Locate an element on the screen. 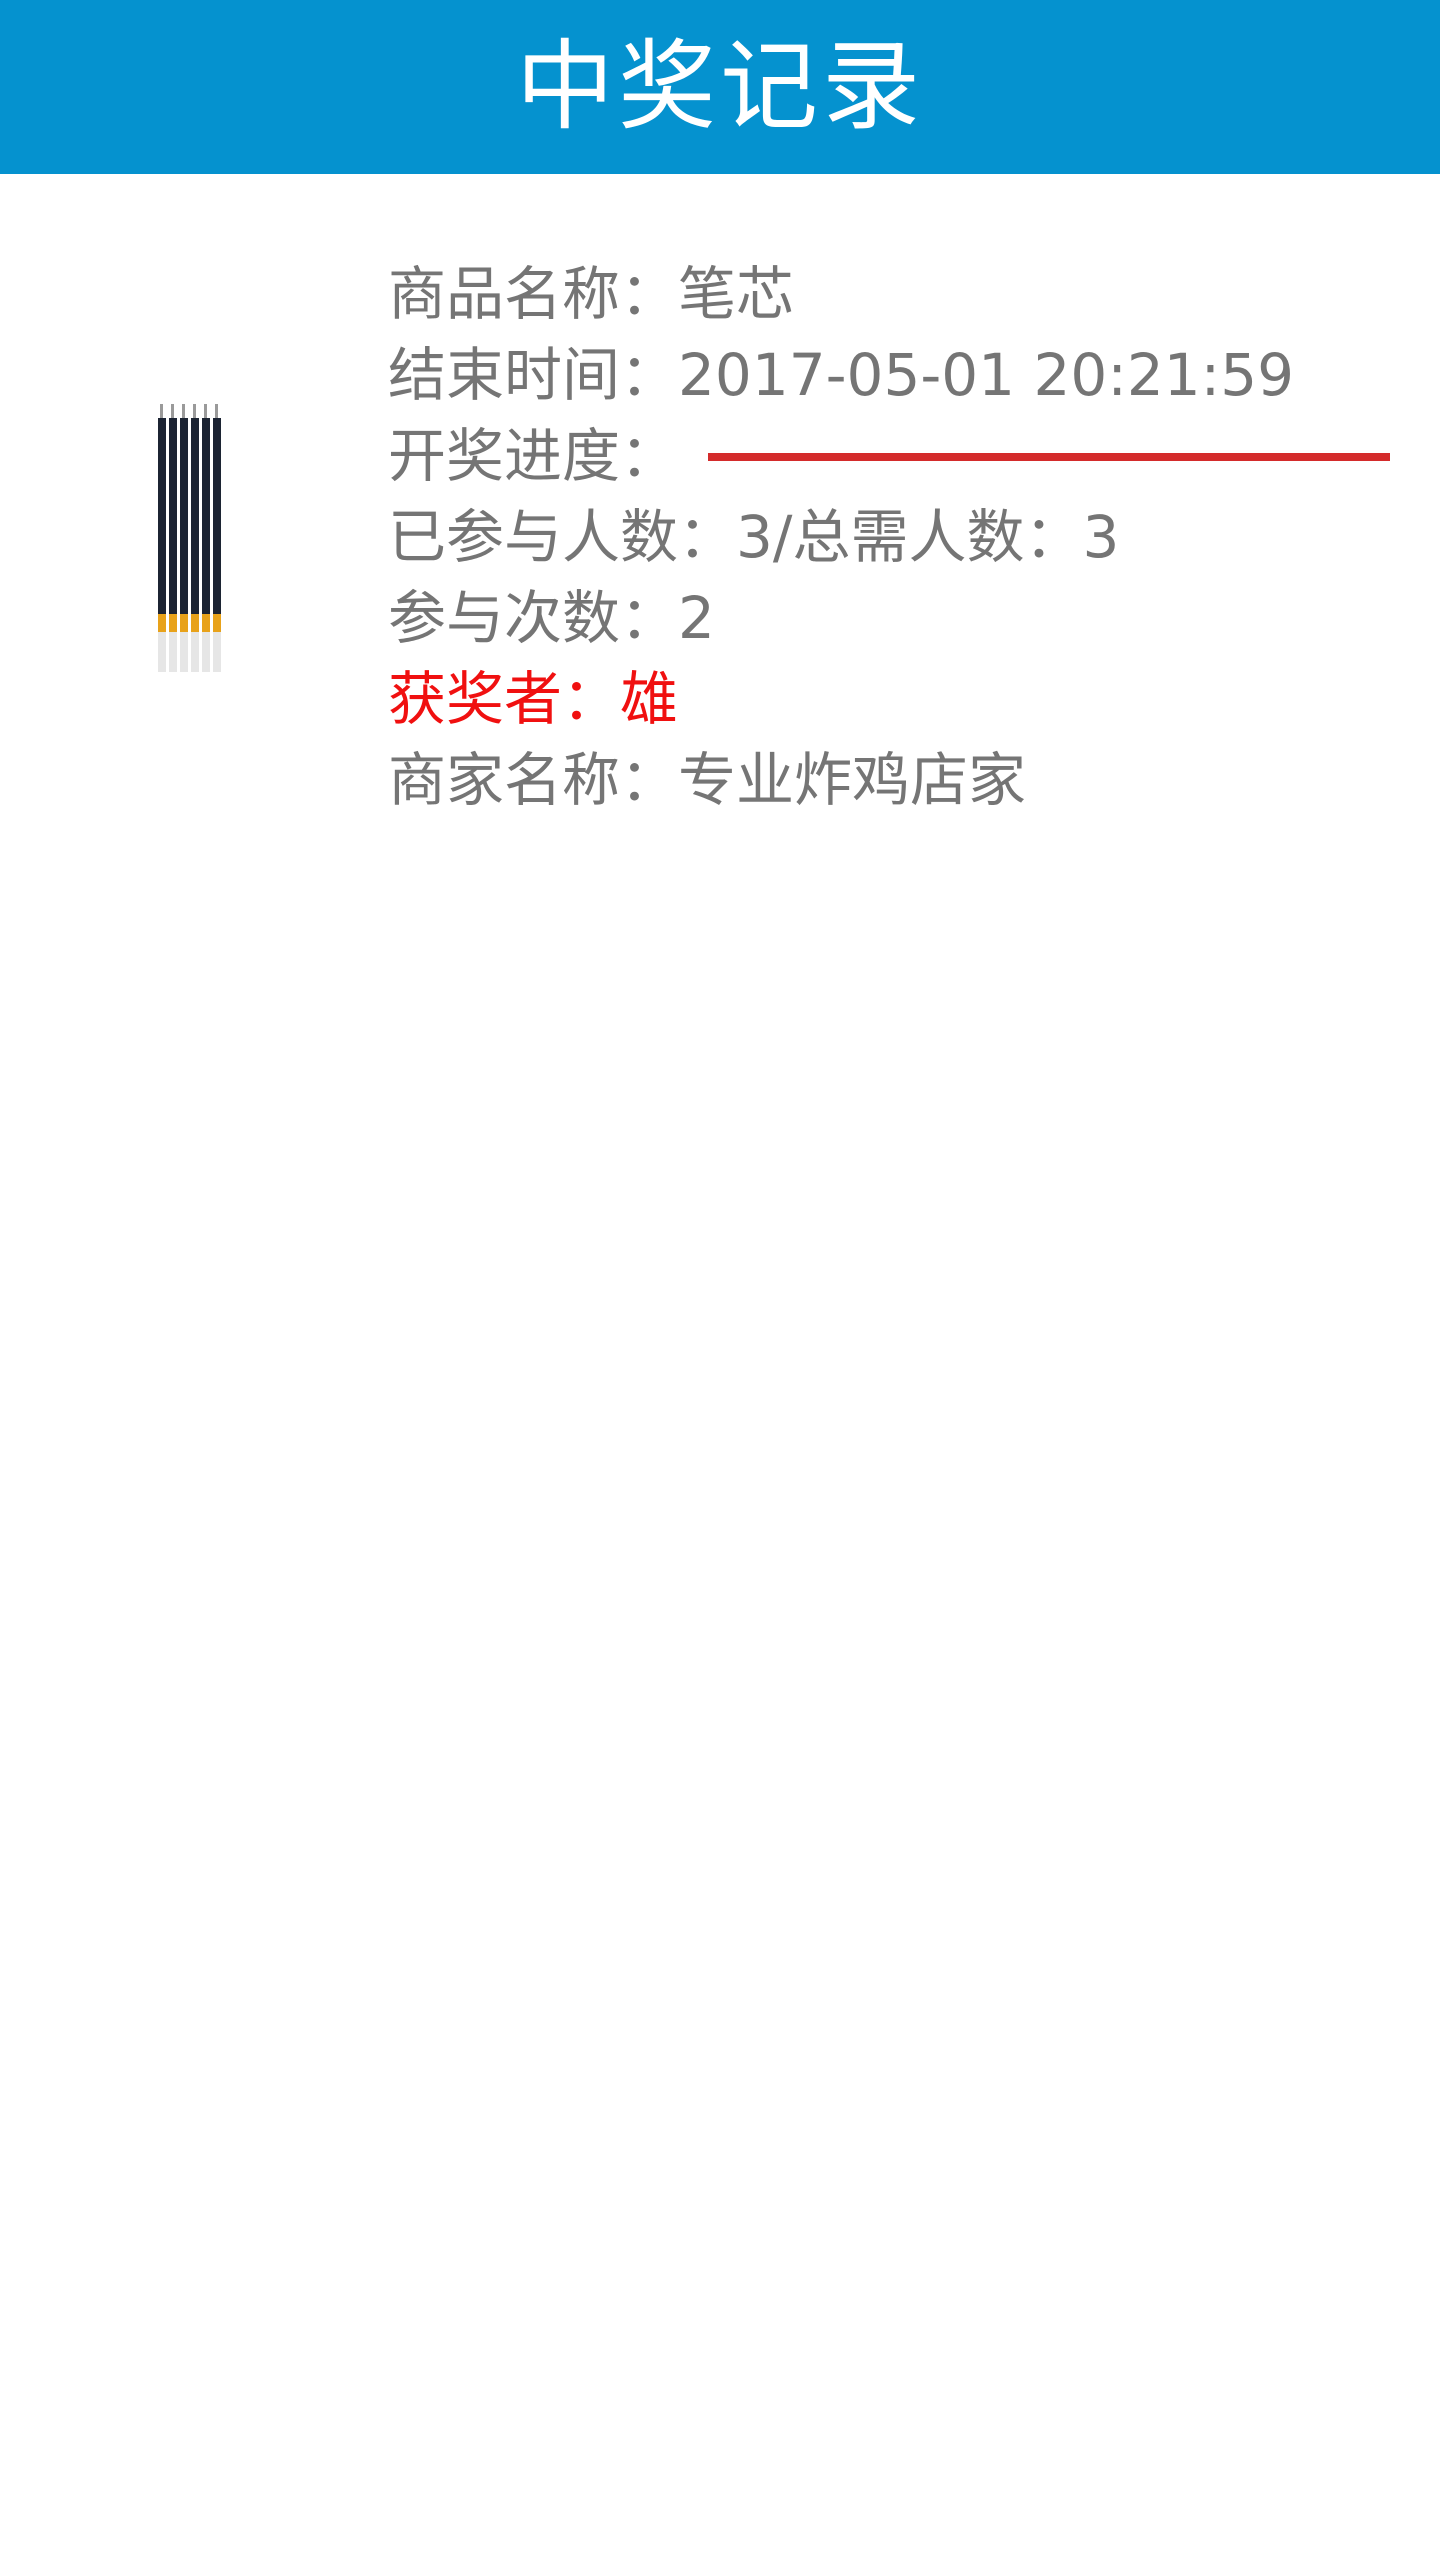 Image resolution: width=1440 pixels, height=2560 pixels. draw-progress-bar is located at coordinates (1049, 456).